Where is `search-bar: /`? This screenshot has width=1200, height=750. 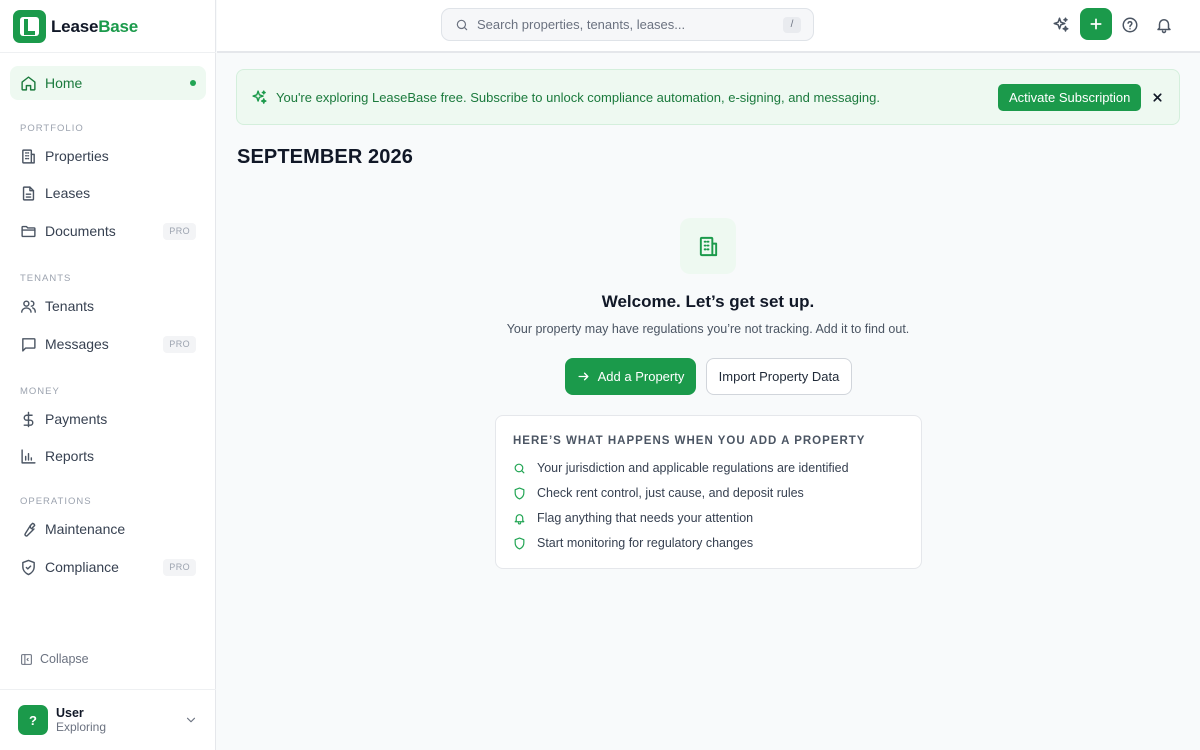 search-bar: / is located at coordinates (627, 24).